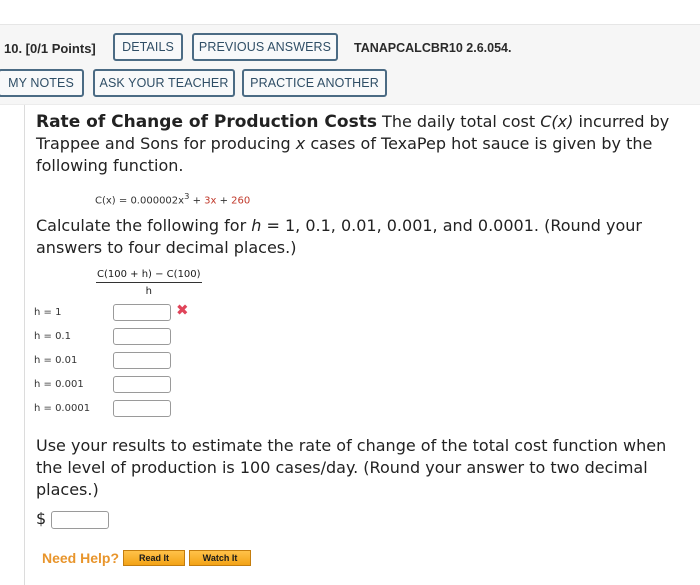  What do you see at coordinates (41, 518) in the screenshot?
I see `currency-symbol: $` at bounding box center [41, 518].